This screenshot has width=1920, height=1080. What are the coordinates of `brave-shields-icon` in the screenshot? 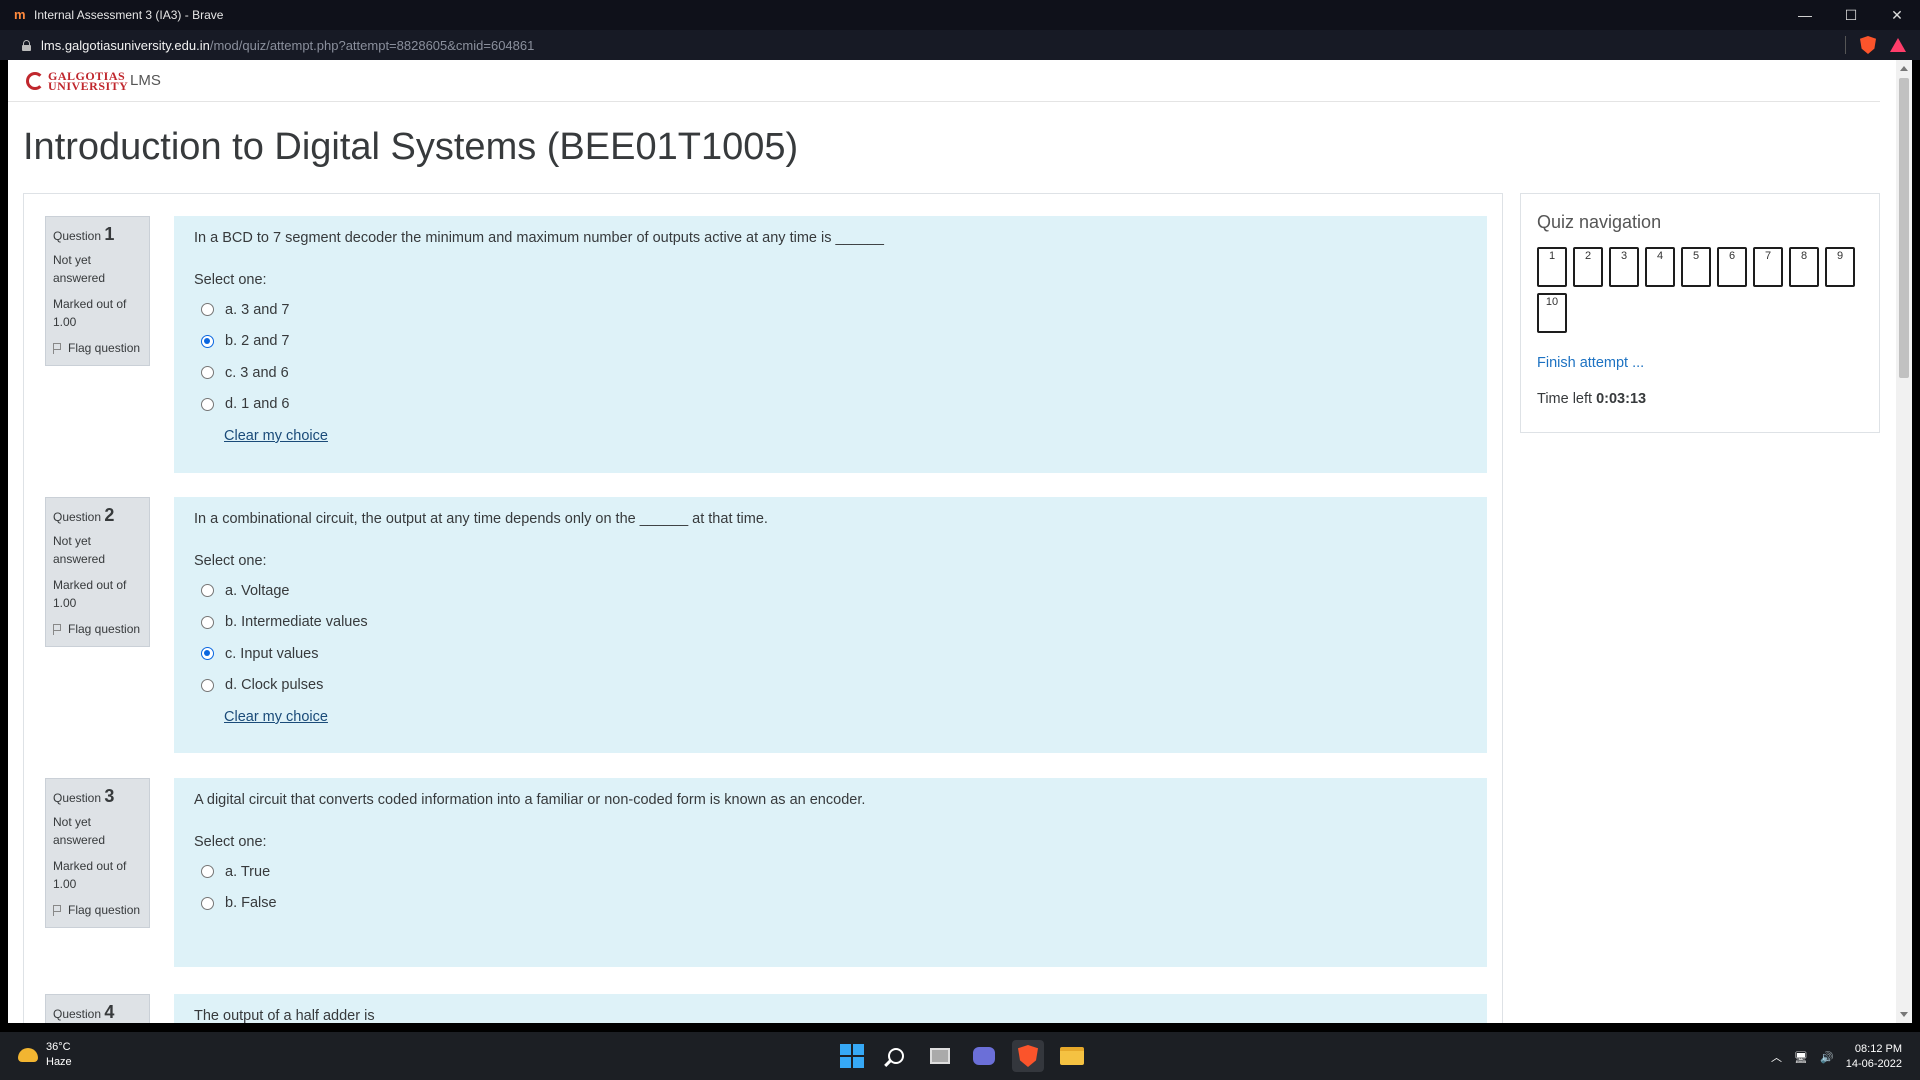 It's located at (1868, 45).